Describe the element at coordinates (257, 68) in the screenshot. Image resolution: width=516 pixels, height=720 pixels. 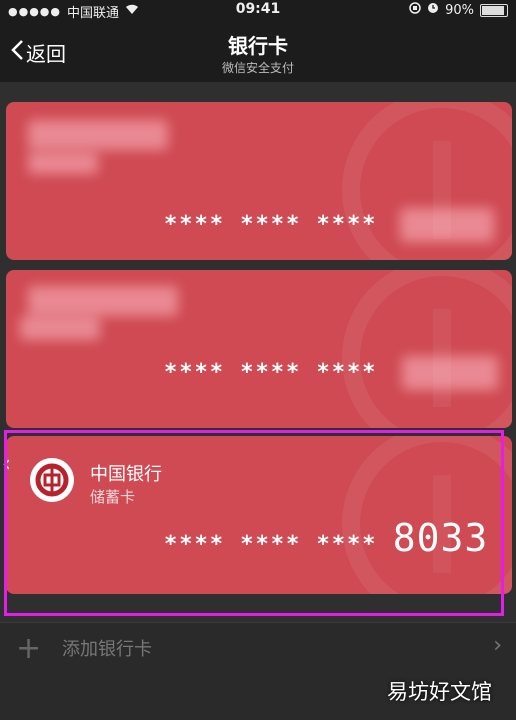
I see `page-subtitle: 微信安全支付` at that location.